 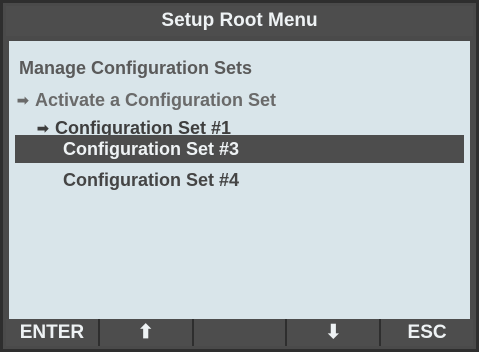 I want to click on up-arrow-icon: ⬆, so click(x=145, y=332).